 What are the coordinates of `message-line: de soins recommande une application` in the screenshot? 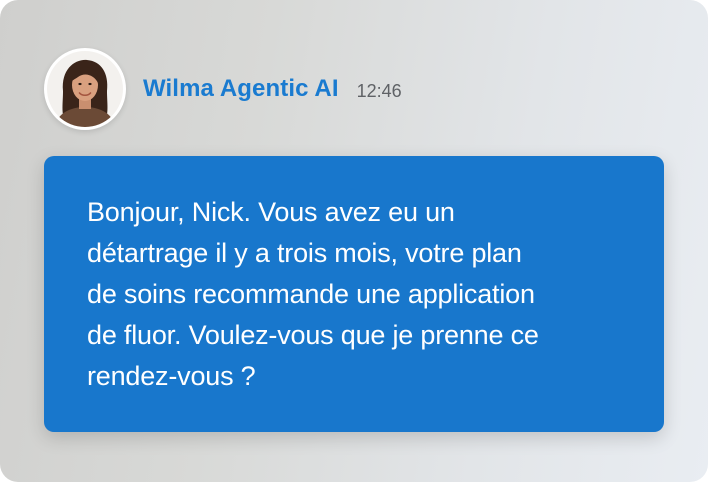 It's located at (311, 294).